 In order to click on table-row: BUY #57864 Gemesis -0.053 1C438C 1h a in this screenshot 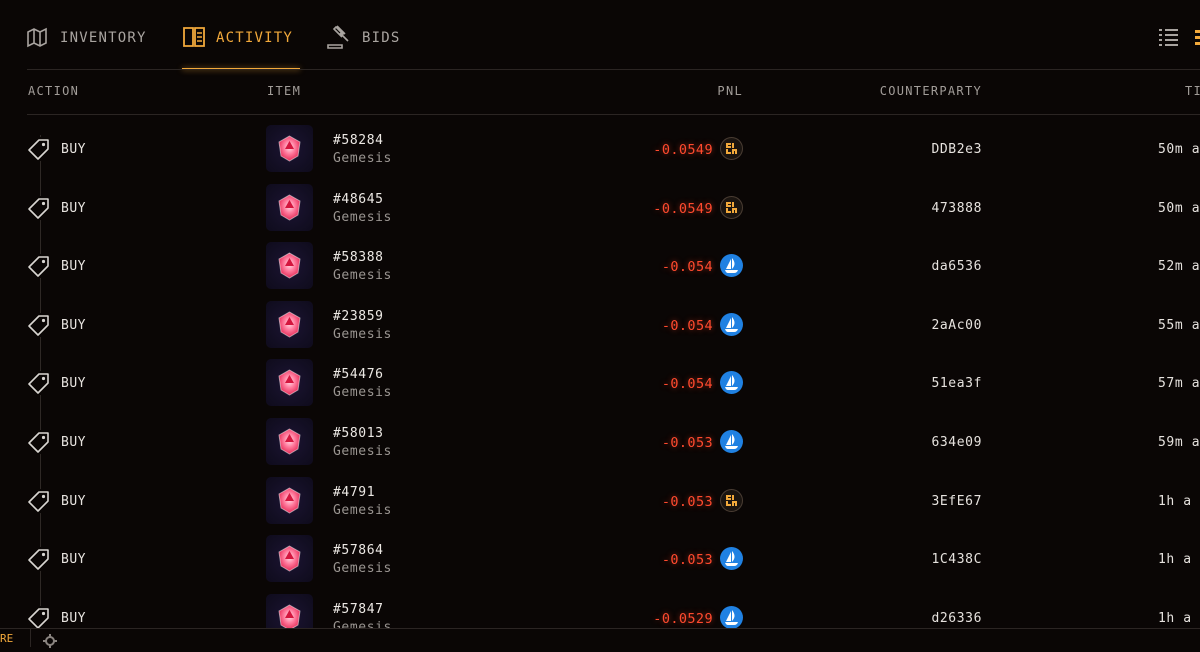, I will do `click(600, 554)`.